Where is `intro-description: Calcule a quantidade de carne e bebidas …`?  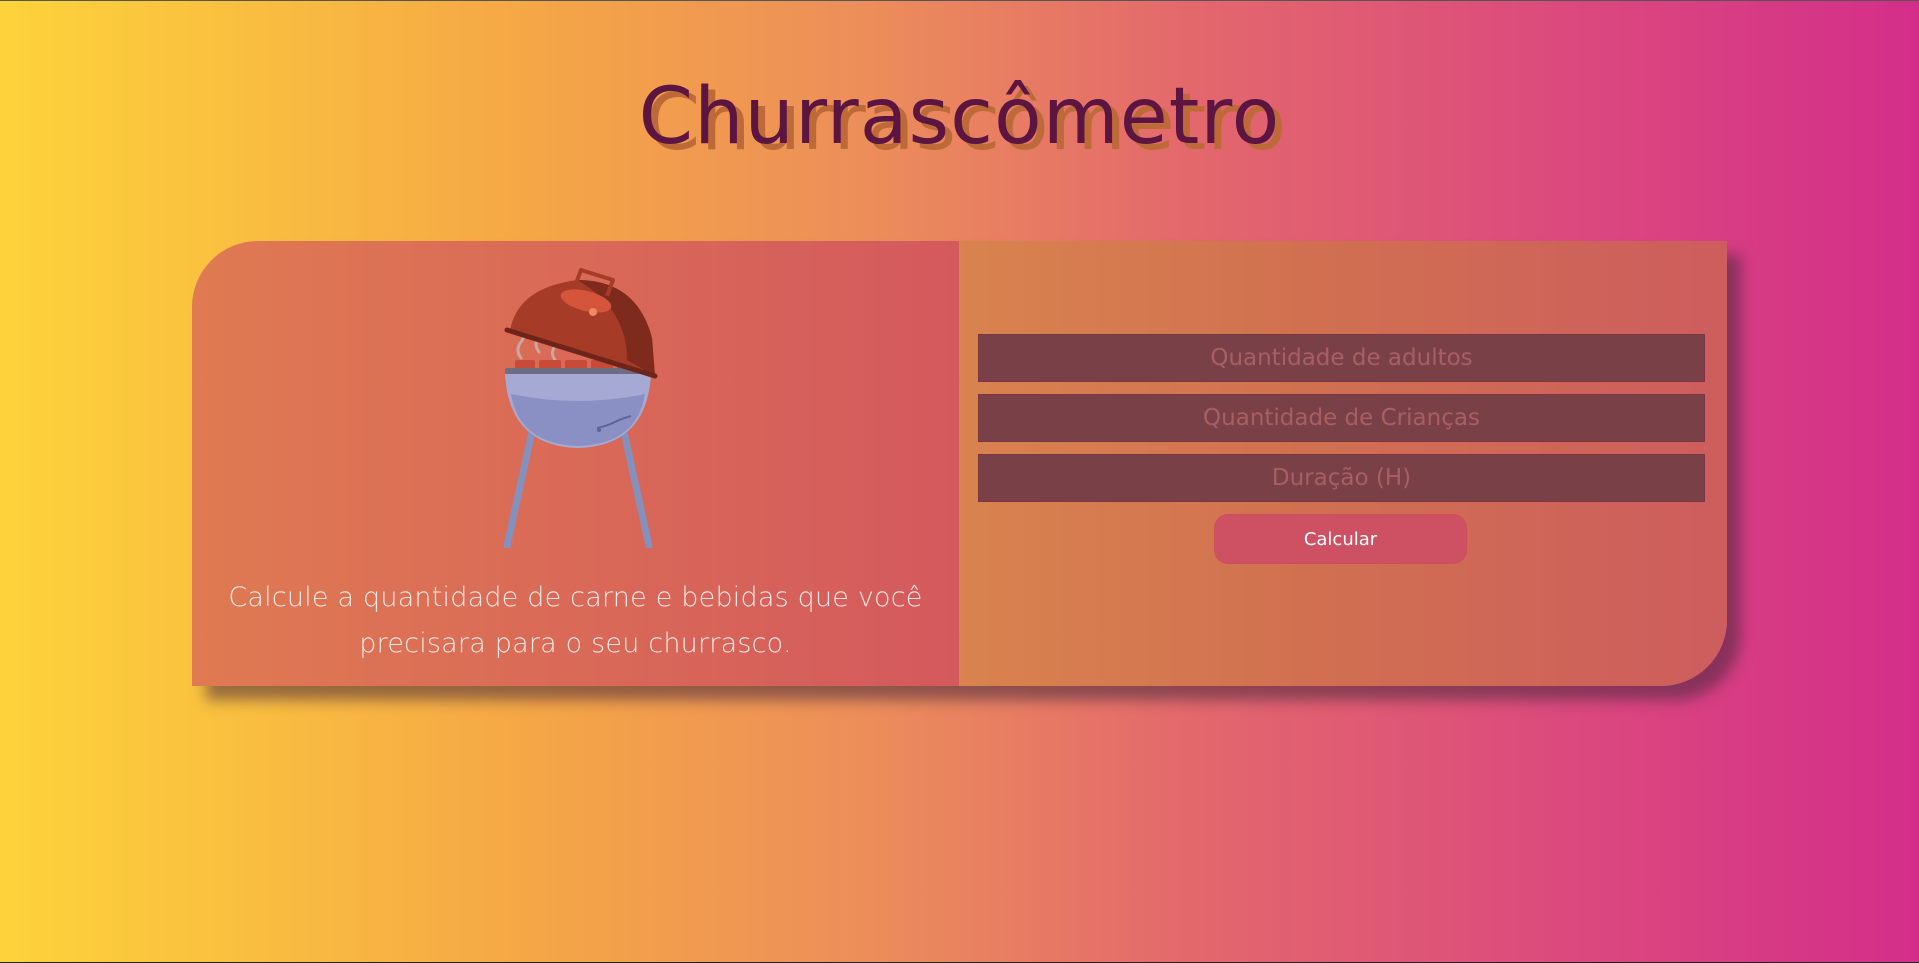 intro-description: Calcule a quantidade de carne e bebidas … is located at coordinates (575, 620).